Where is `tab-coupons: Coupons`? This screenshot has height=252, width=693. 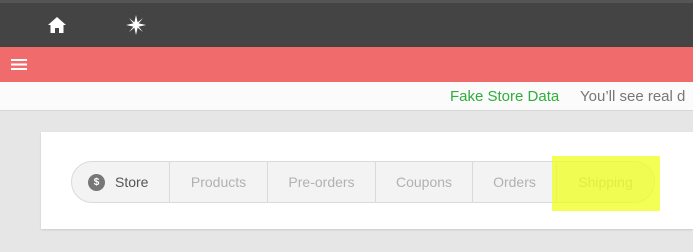 tab-coupons: Coupons is located at coordinates (424, 182).